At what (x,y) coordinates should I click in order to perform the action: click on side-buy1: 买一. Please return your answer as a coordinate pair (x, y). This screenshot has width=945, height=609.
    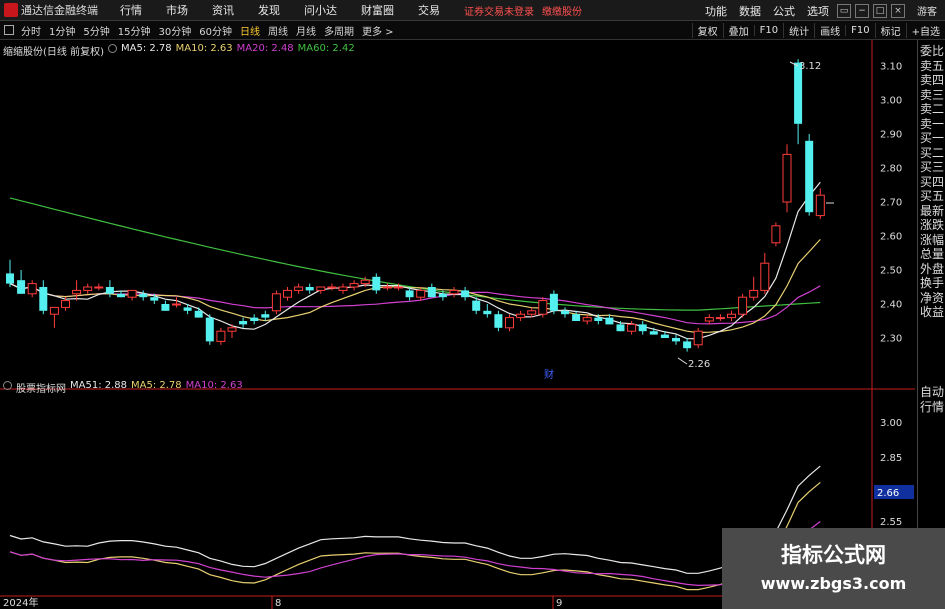
    Looking at the image, I should click on (931, 138).